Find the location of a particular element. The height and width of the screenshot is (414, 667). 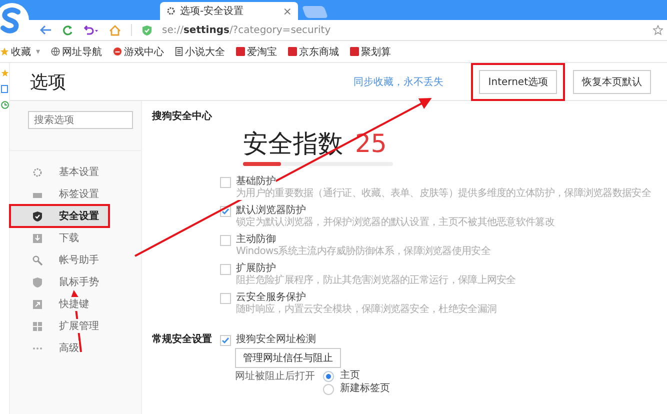

new-tab-button is located at coordinates (315, 12).